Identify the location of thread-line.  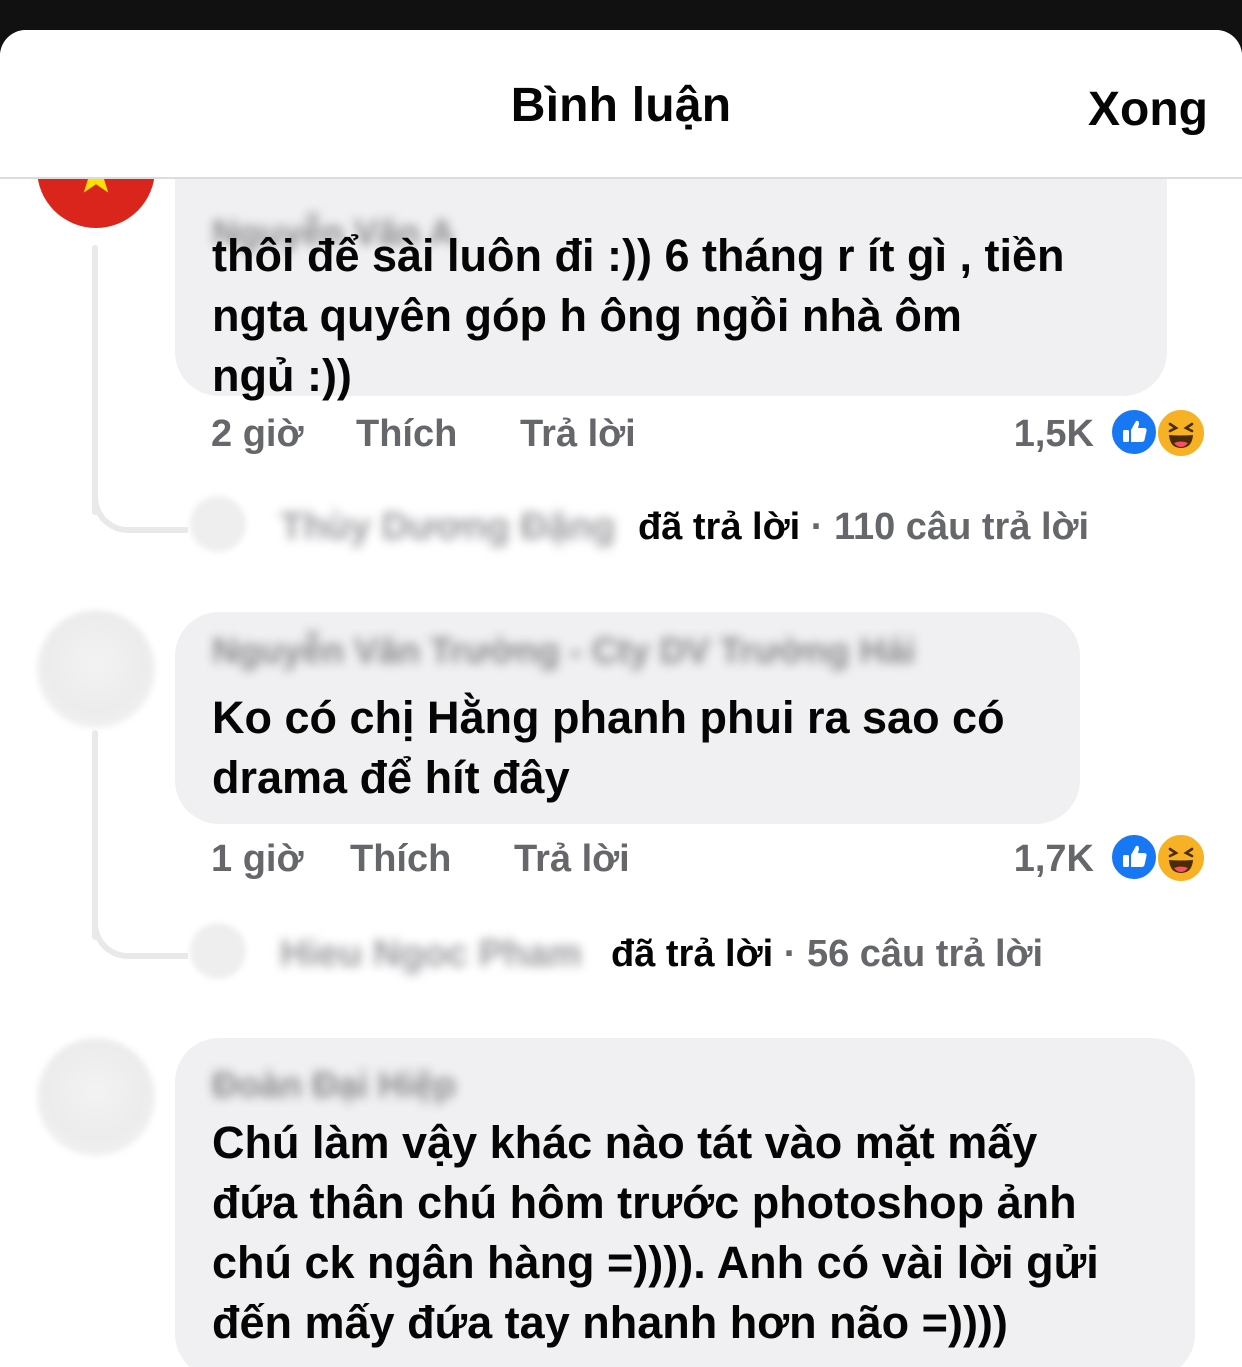
(95, 380).